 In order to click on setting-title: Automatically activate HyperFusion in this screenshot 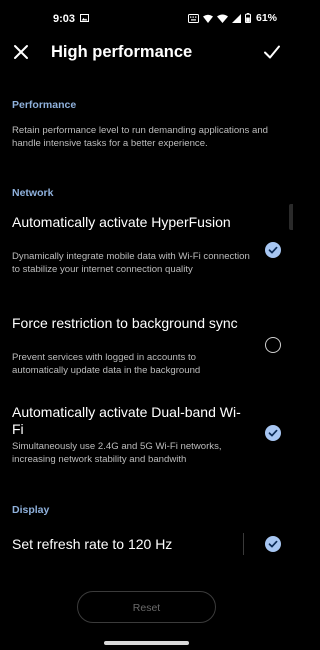, I will do `click(121, 222)`.